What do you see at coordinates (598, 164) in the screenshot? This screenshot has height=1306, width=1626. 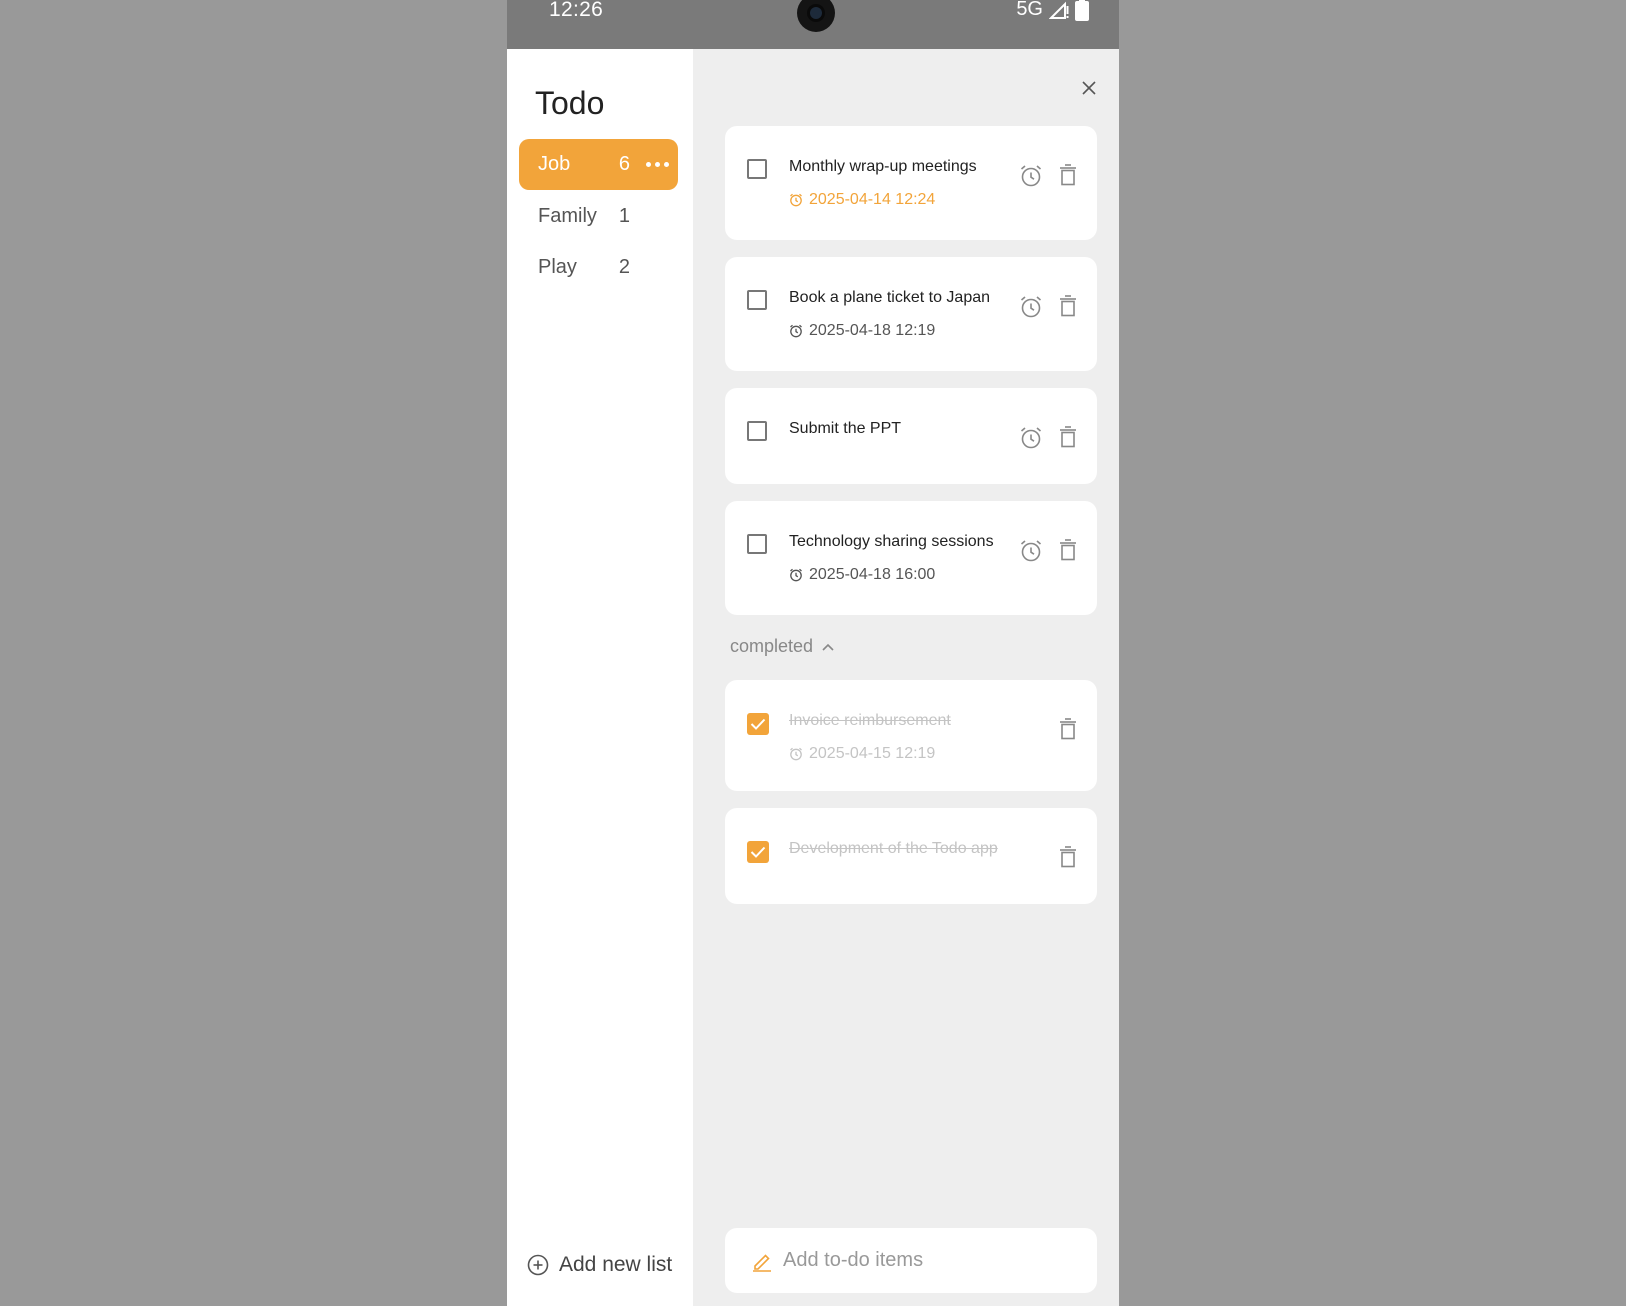 I see `list-item-job: Job 6` at bounding box center [598, 164].